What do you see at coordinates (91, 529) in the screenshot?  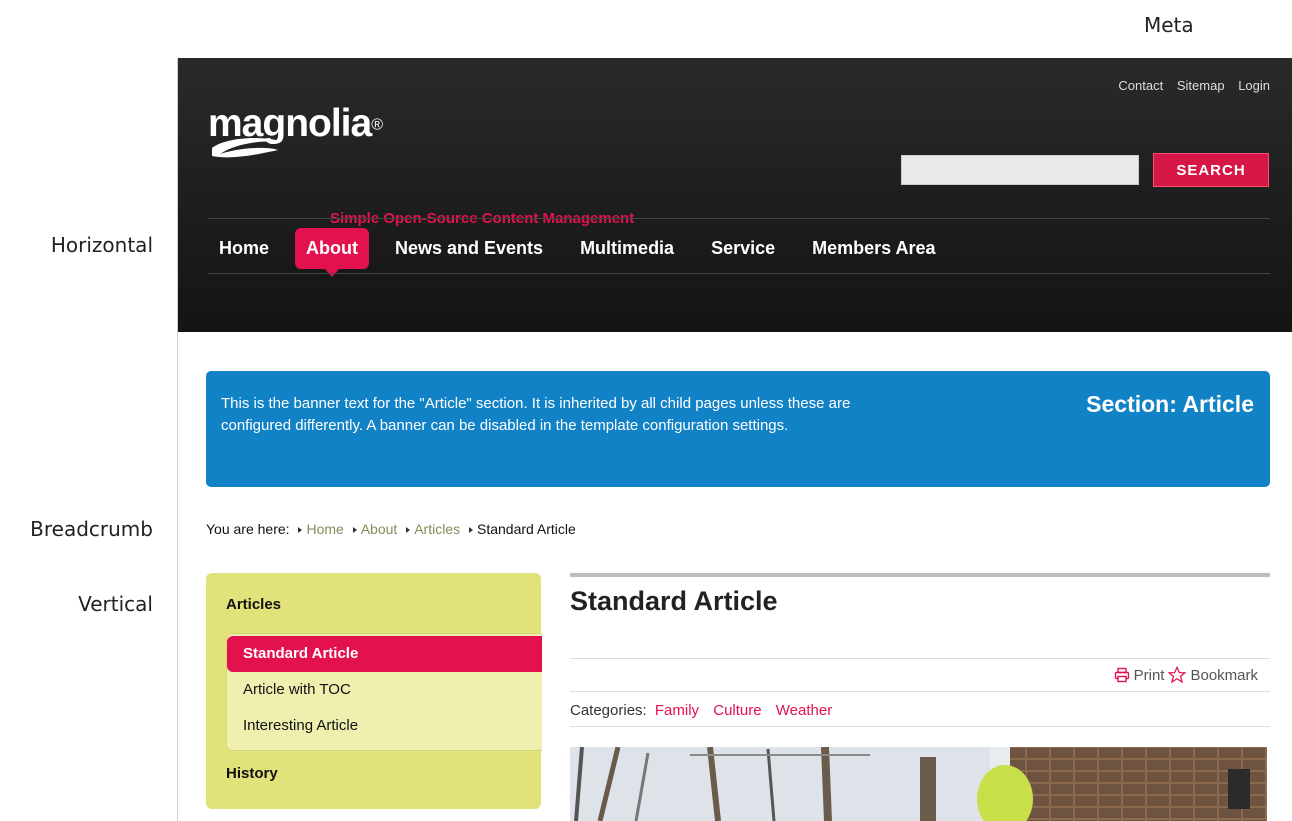 I see `annotation-breadcrumb: Breadcrumb` at bounding box center [91, 529].